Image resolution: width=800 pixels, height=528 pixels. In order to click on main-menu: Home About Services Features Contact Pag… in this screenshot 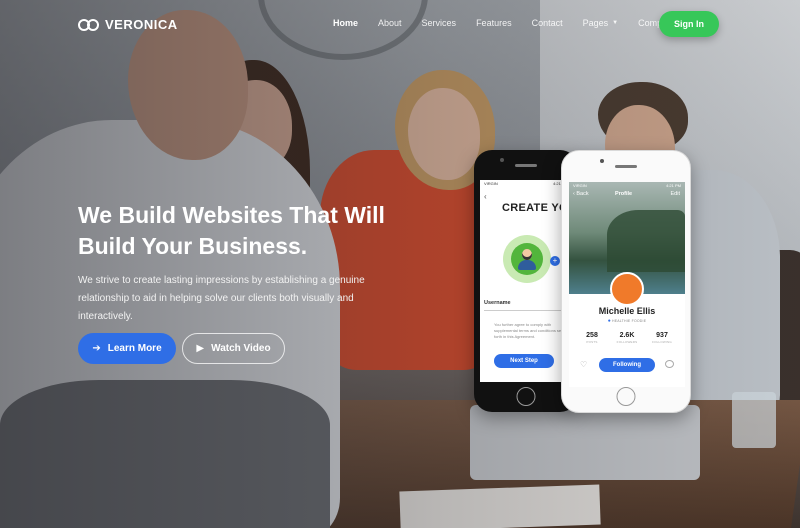, I will do `click(524, 23)`.